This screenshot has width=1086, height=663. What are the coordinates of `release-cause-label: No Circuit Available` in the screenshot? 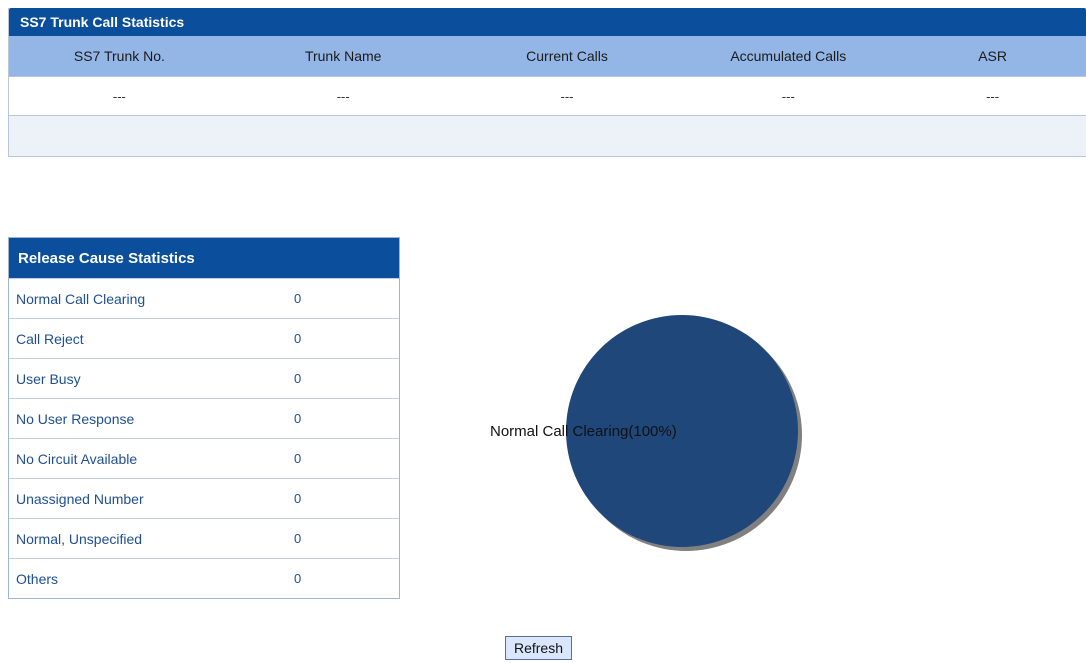 It's located at (77, 458).